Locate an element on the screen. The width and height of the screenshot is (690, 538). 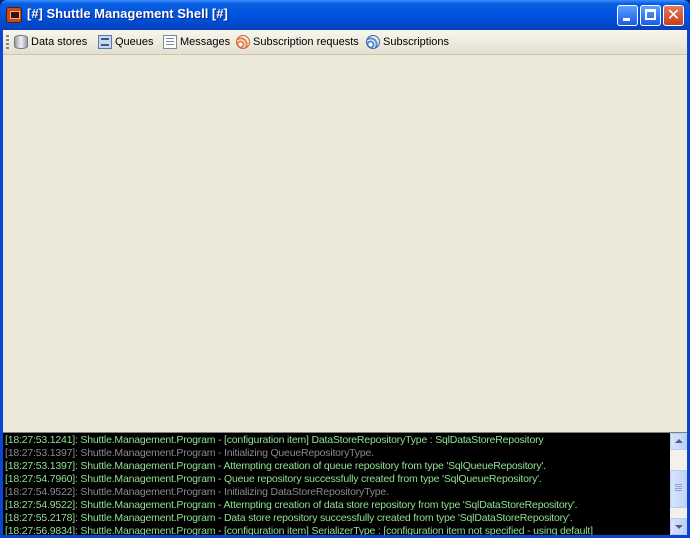
arrow-down-icon is located at coordinates (679, 527).